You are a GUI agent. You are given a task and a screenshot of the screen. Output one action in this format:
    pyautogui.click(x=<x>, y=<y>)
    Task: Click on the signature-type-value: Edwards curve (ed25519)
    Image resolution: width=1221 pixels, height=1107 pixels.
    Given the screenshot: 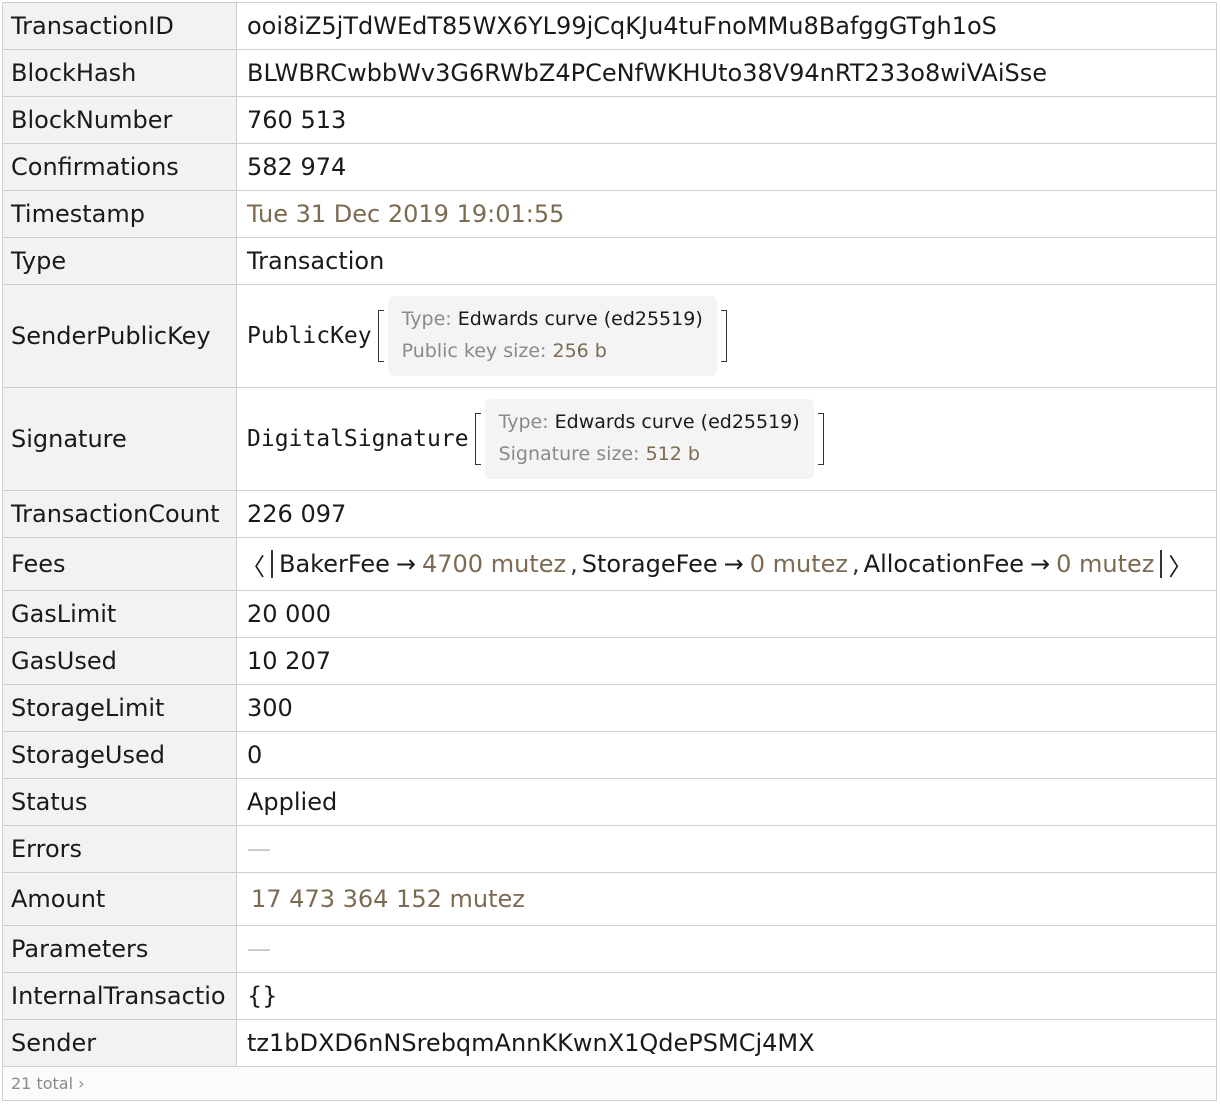 What is the action you would take?
    pyautogui.click(x=677, y=422)
    